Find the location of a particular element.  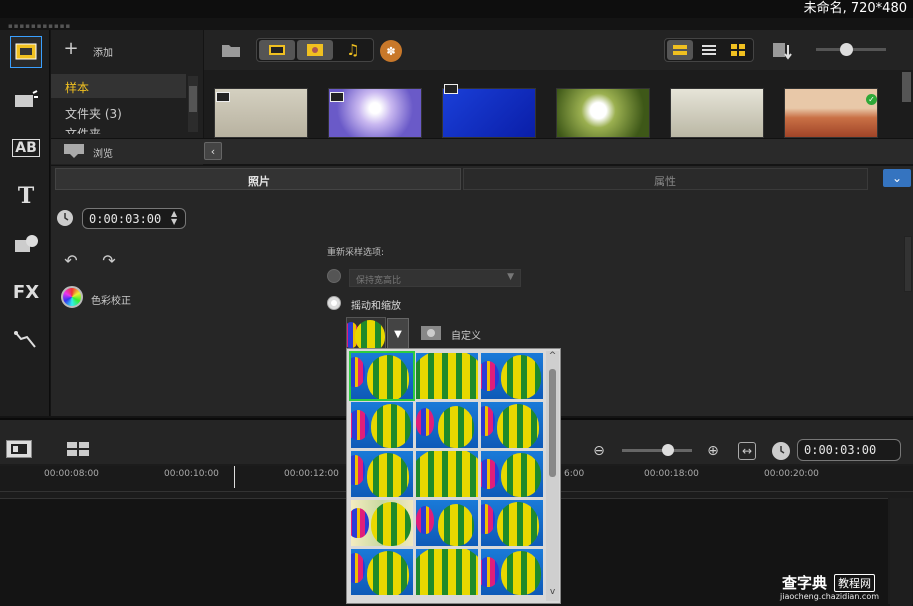

custom-label: 自定义 is located at coordinates (466, 334).